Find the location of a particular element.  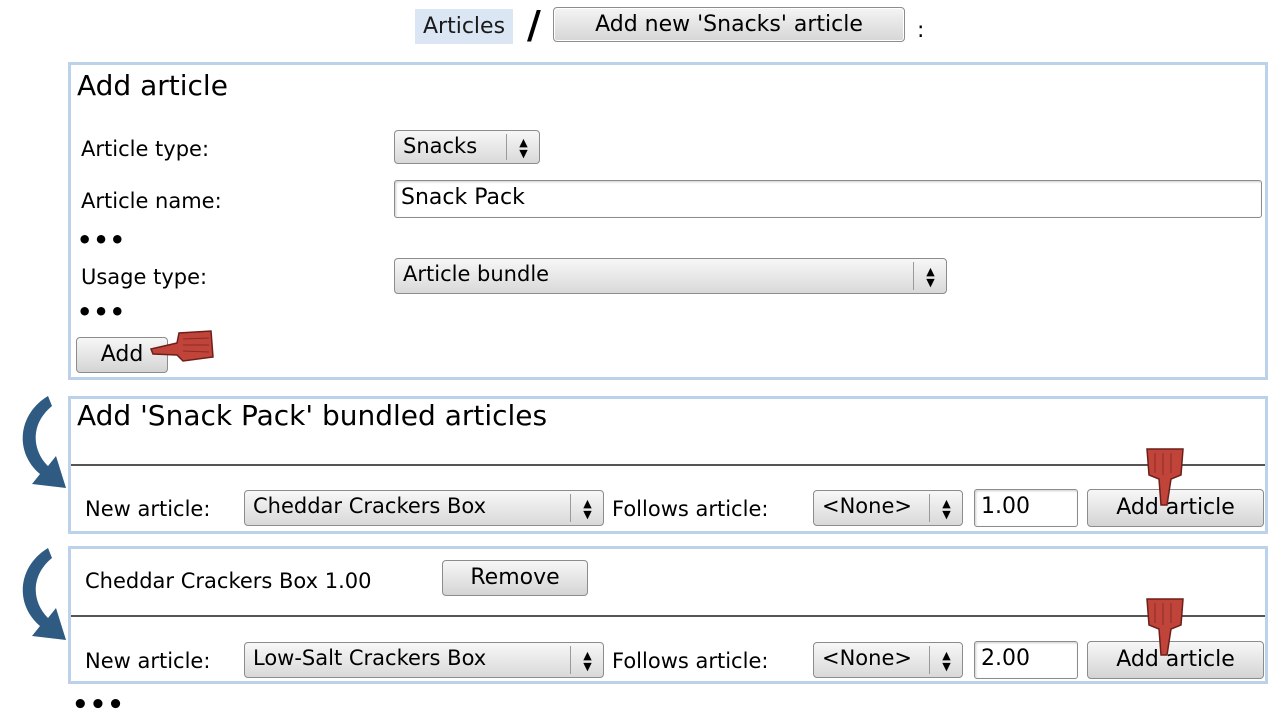

usage-type-label: Usage type: is located at coordinates (144, 277).